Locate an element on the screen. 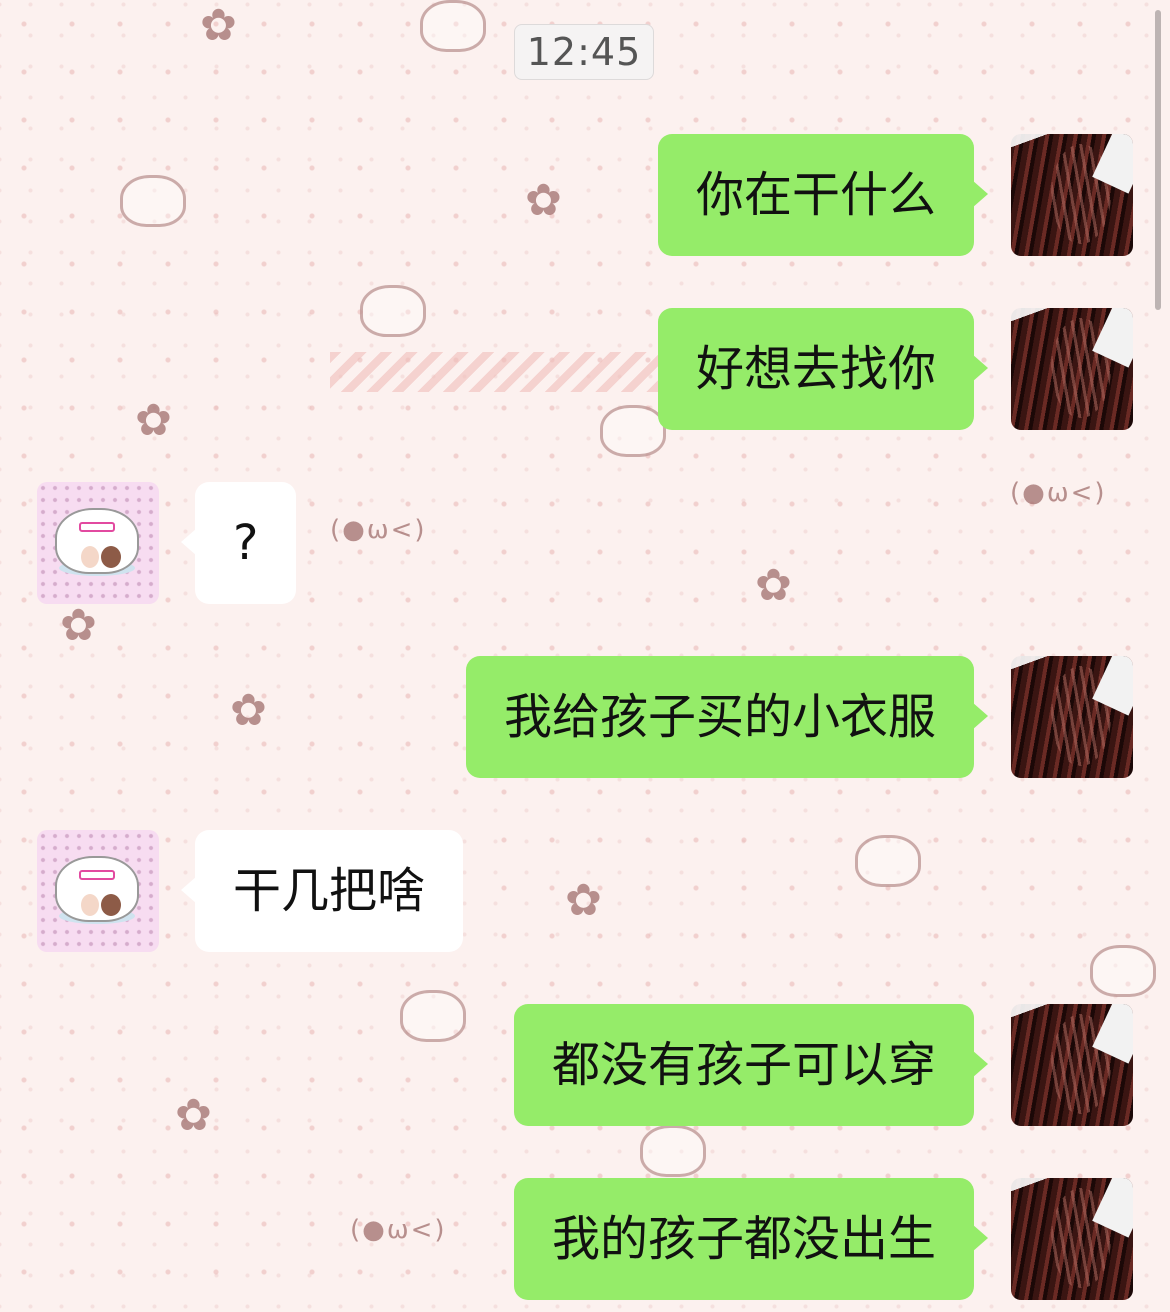 The width and height of the screenshot is (1170, 1312). message-timestamp: 12:45 is located at coordinates (584, 52).